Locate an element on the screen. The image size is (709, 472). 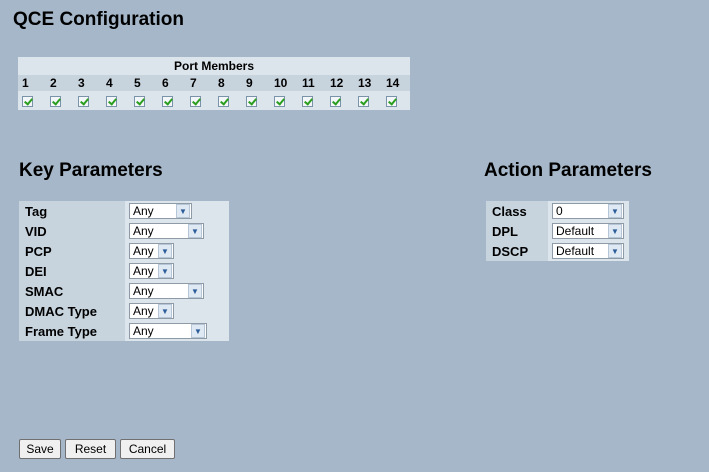
port-number-row: 1 2 3 4 5 6 7 8 9 10 11 12 13 14 is located at coordinates (214, 83).